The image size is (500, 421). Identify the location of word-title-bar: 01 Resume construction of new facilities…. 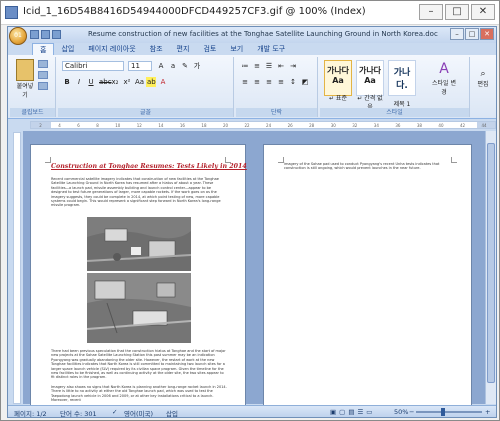
(252, 36).